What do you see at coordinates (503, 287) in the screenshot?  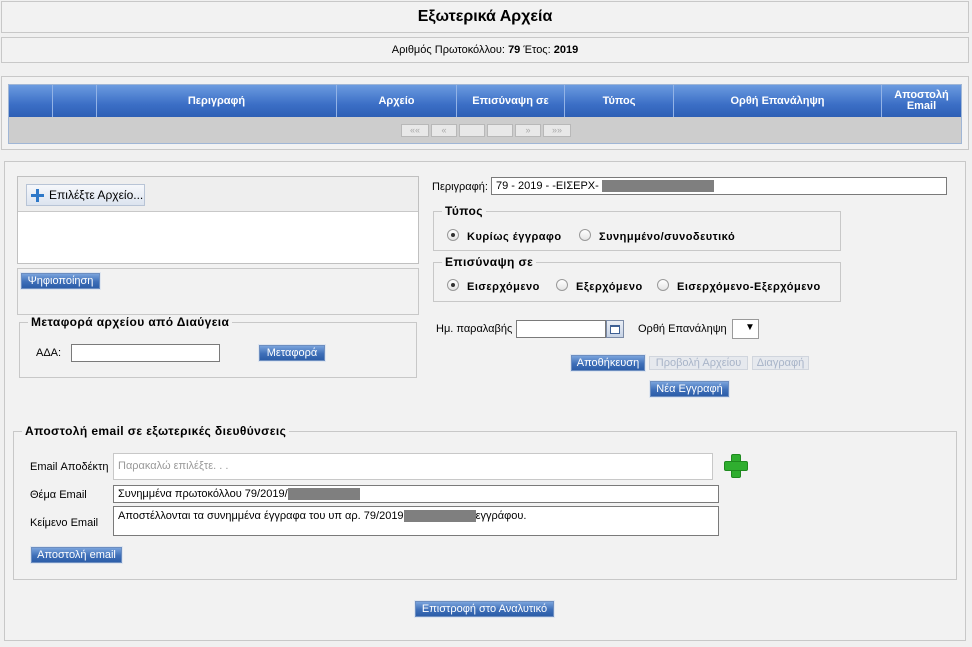 I see `attach-incoming-label: Εισερχόμενο` at bounding box center [503, 287].